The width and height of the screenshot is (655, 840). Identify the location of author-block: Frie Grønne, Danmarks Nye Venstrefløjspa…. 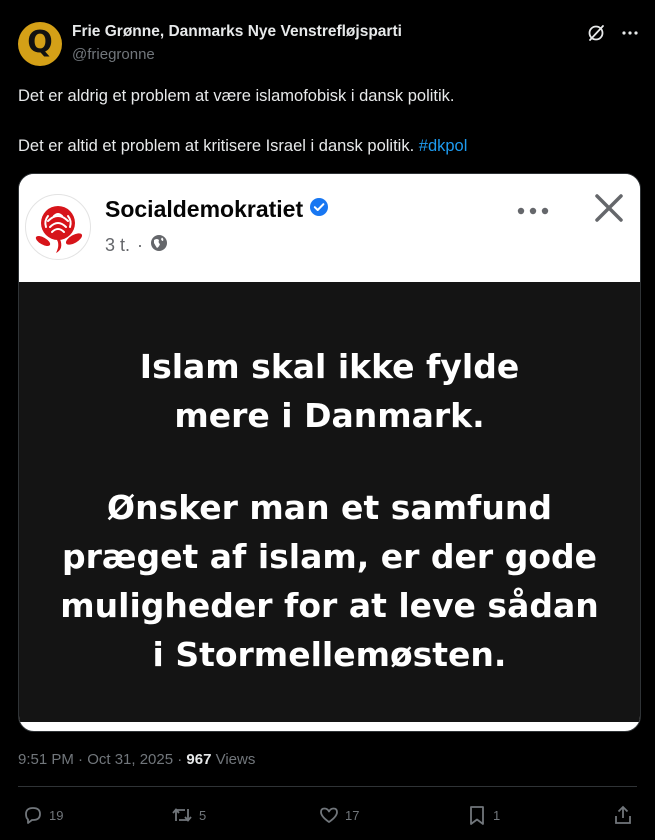
(237, 43).